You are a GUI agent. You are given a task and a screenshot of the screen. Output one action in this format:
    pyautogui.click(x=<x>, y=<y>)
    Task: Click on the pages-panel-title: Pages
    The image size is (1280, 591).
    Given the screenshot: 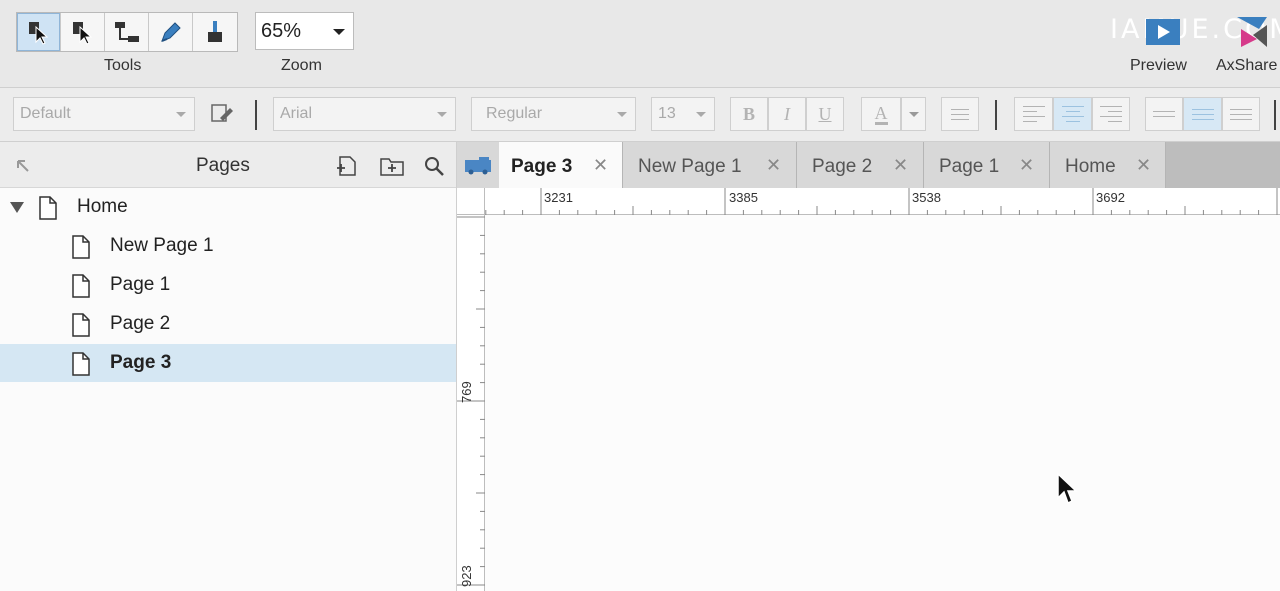 What is the action you would take?
    pyautogui.click(x=223, y=165)
    